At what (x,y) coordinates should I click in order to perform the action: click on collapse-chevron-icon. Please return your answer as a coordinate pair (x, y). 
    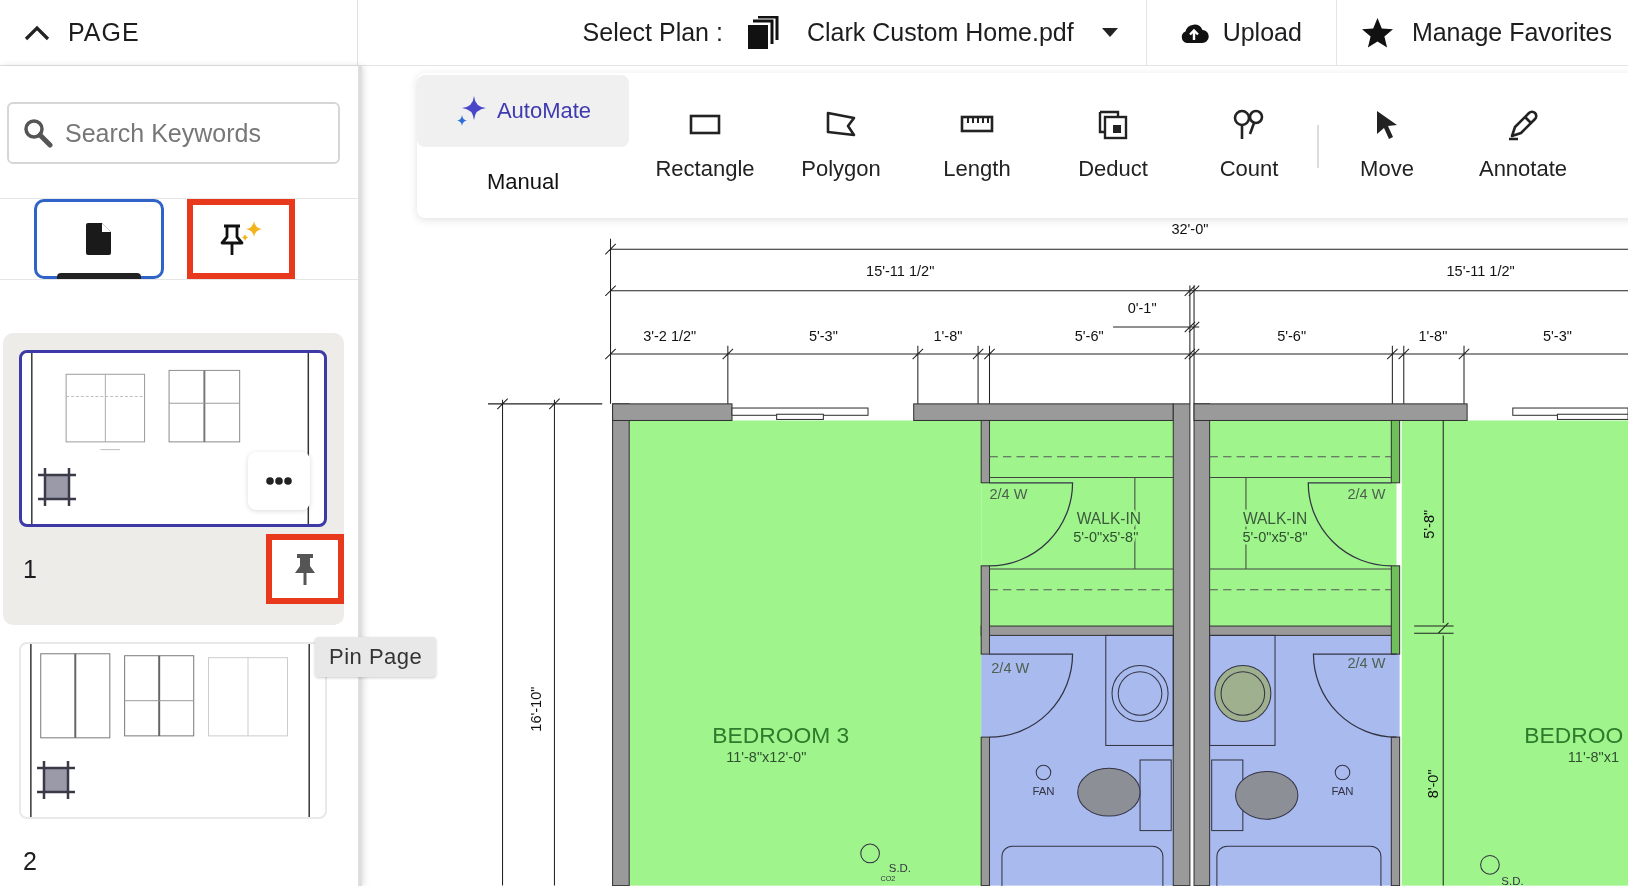
    Looking at the image, I should click on (37, 32).